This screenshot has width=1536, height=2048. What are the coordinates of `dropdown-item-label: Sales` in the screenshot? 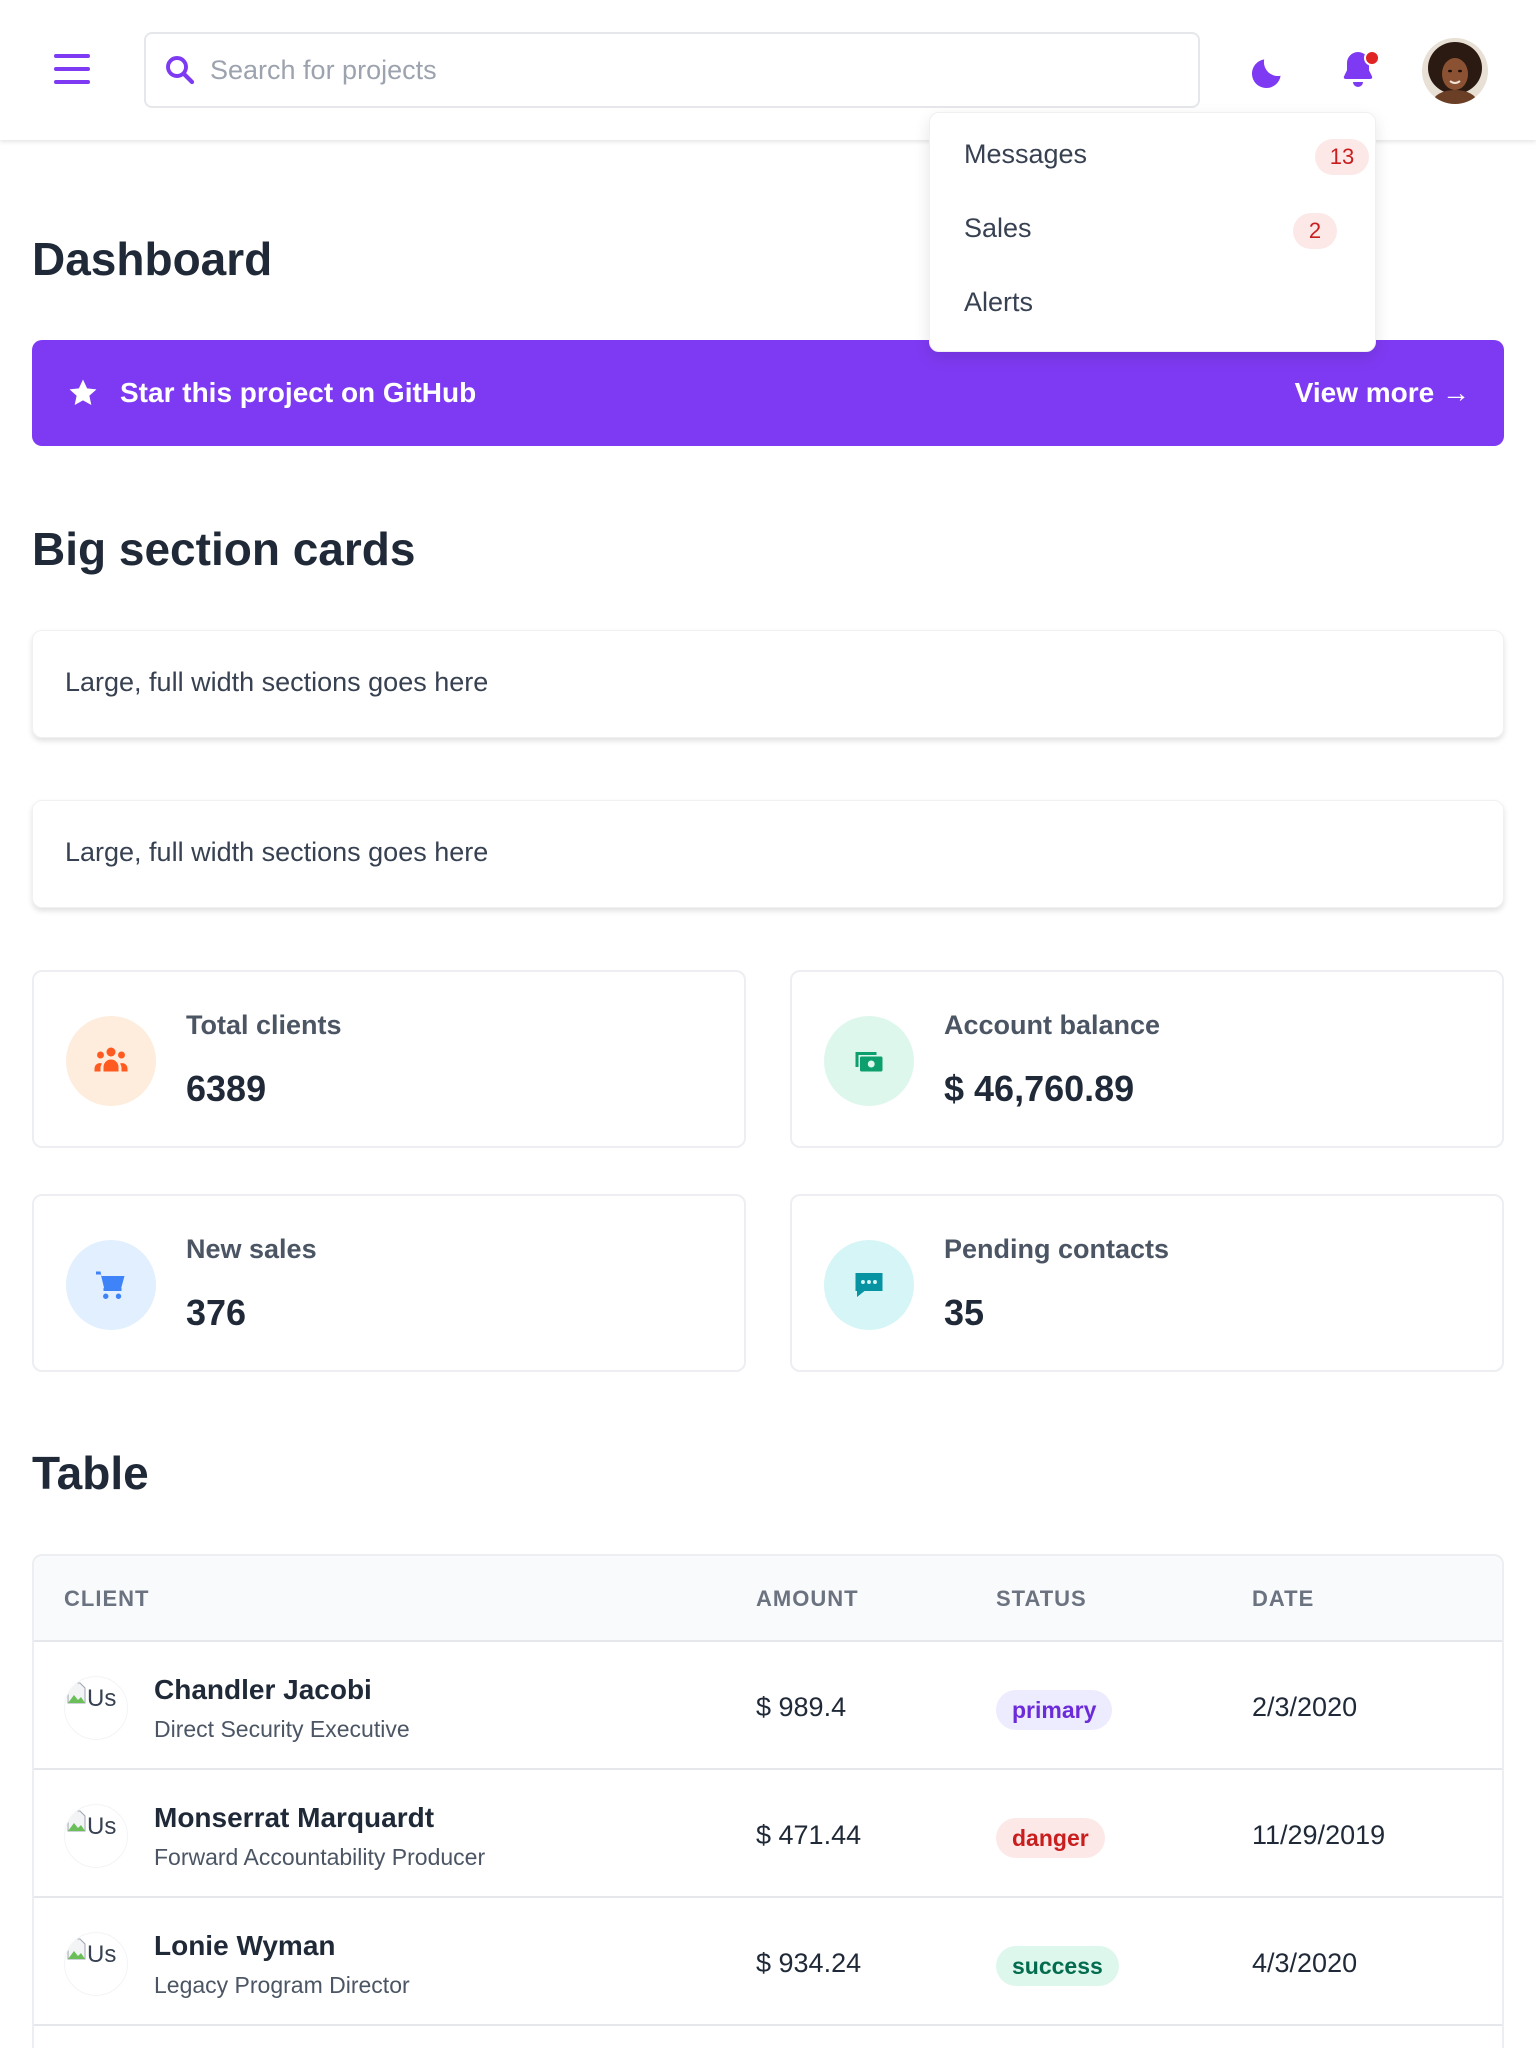 It's located at (998, 228).